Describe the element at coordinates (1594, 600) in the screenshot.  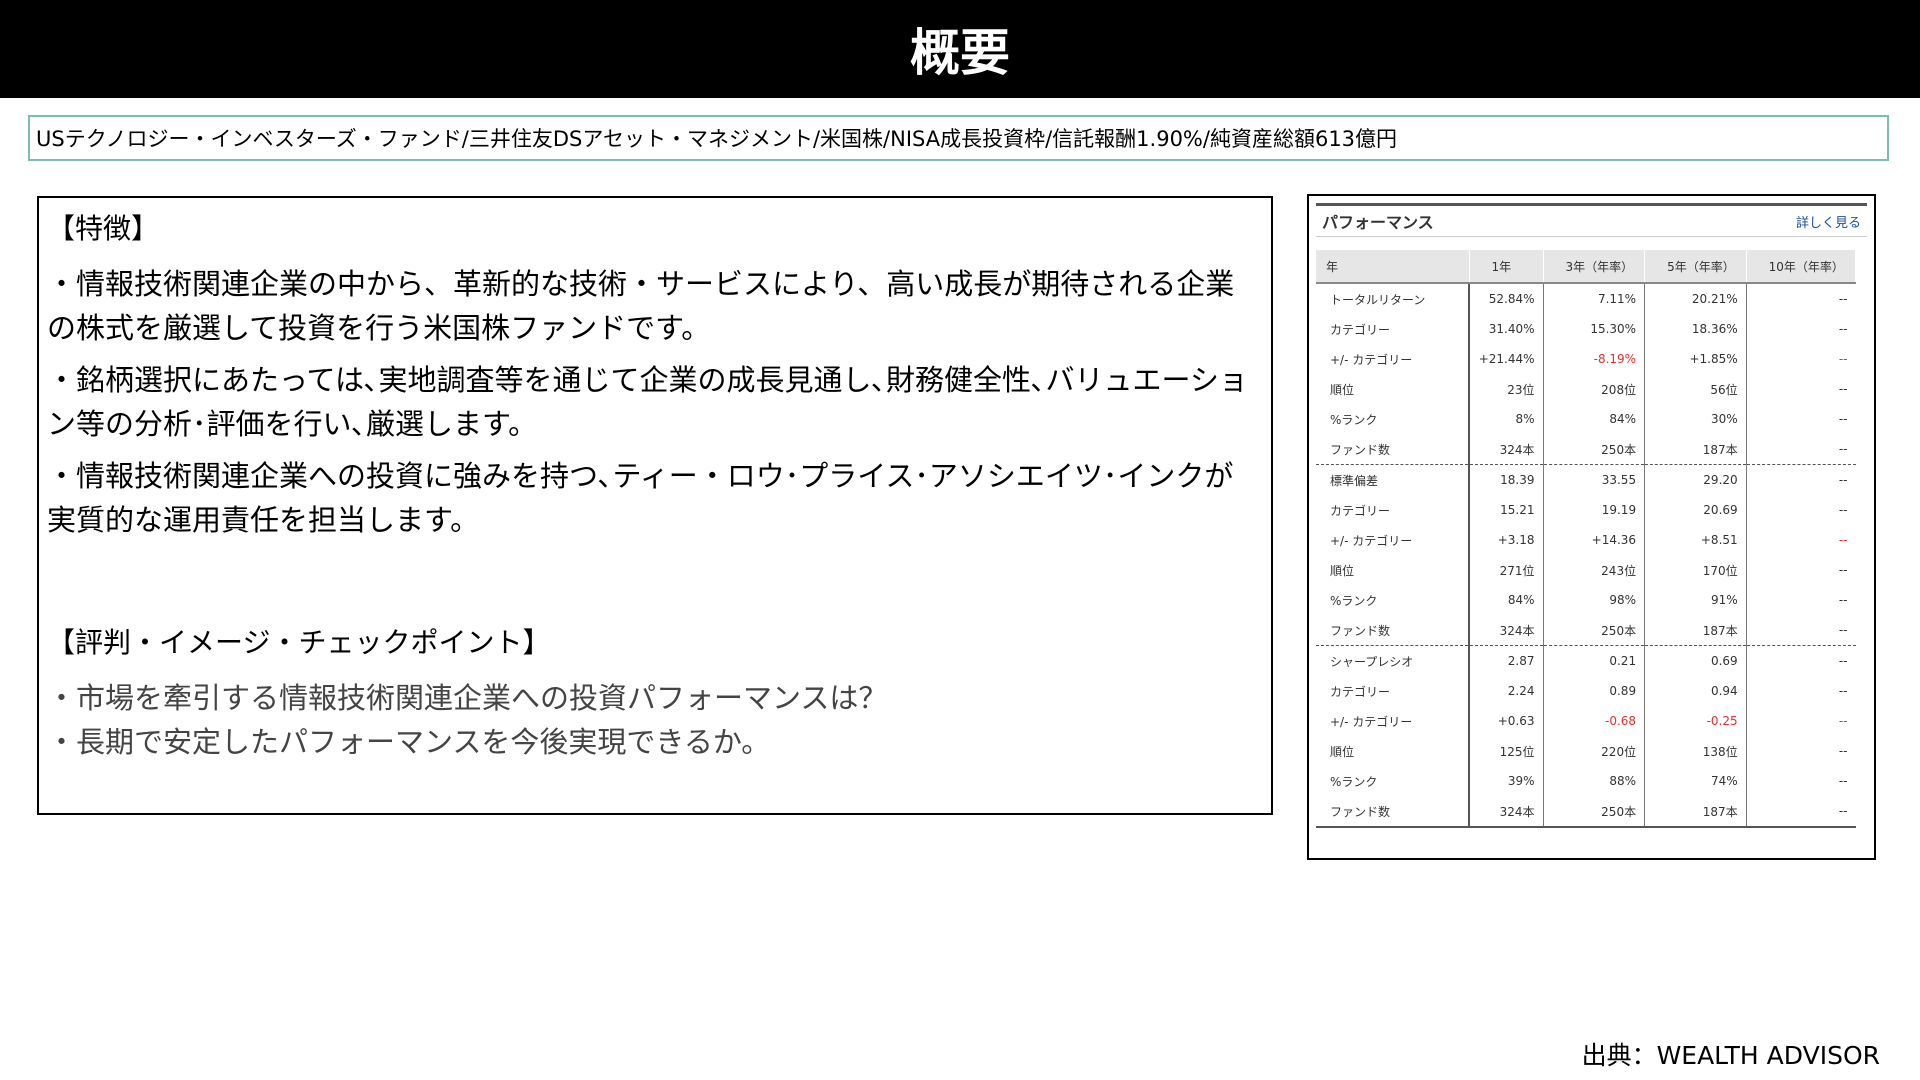
I see `table-cell: 98%` at that location.